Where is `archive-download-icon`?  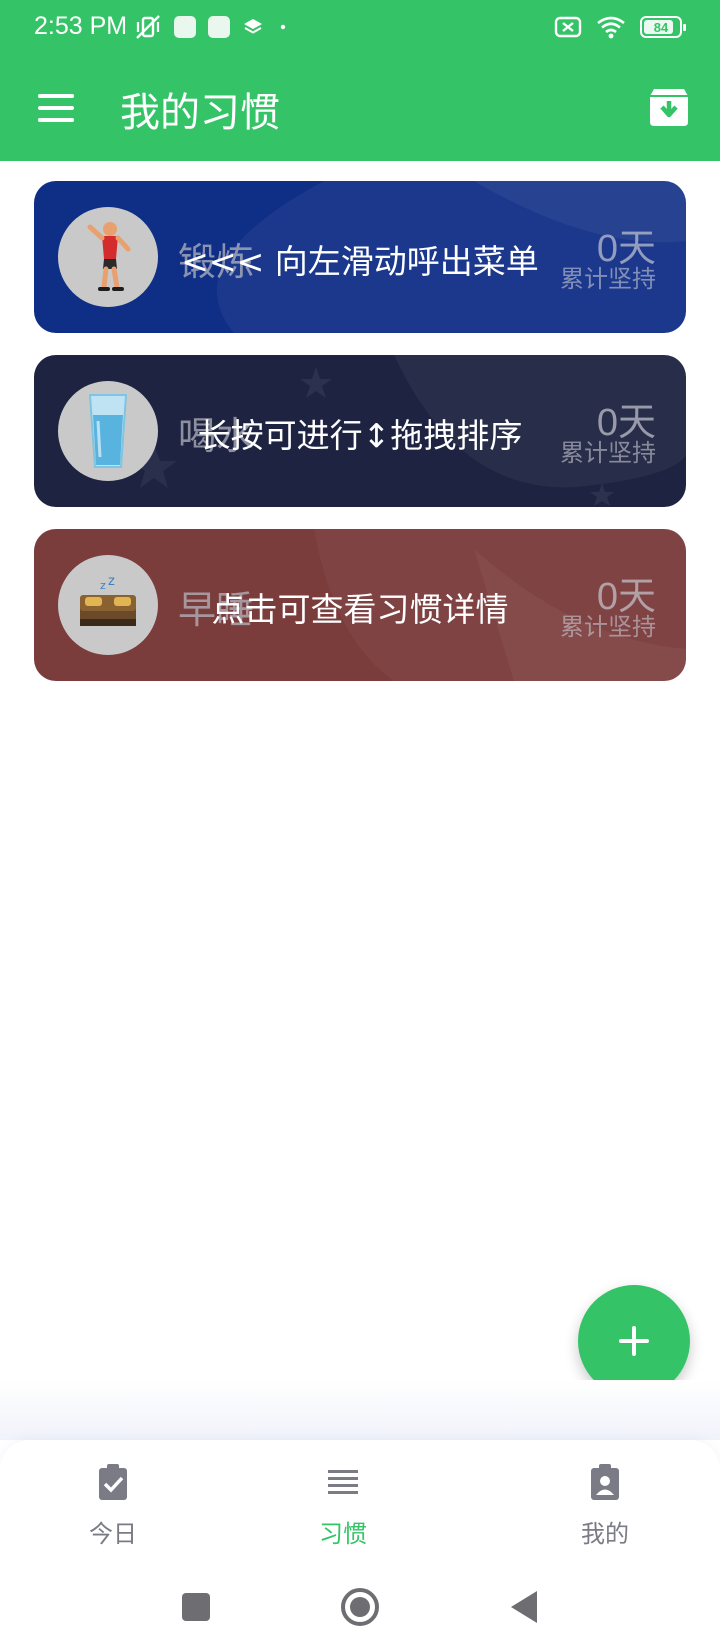
archive-download-icon is located at coordinates (669, 107).